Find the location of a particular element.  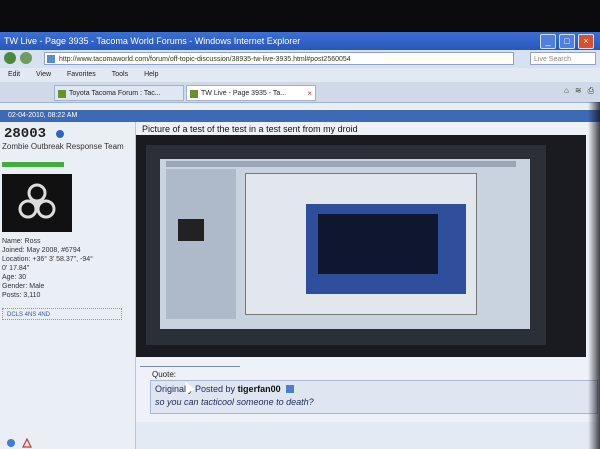

post-action-icons is located at coordinates (19, 443).